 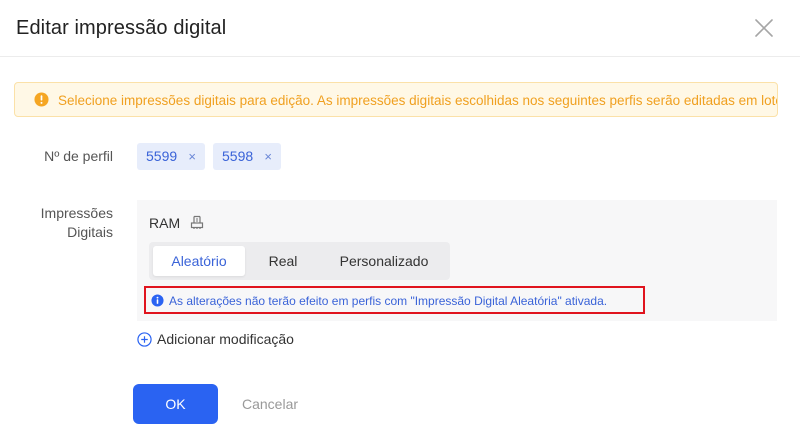 What do you see at coordinates (162, 156) in the screenshot?
I see `profile-tag-value: 5599` at bounding box center [162, 156].